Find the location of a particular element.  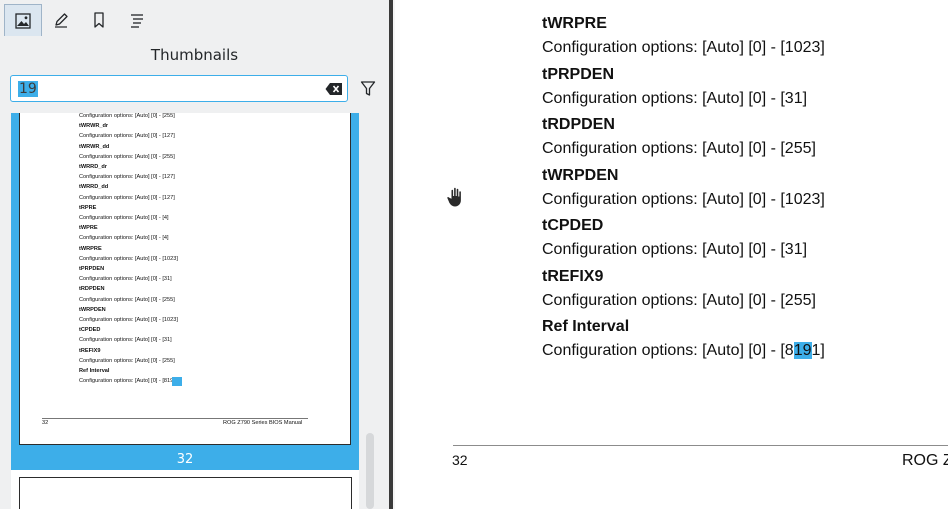

page-footer-number: 32 is located at coordinates (460, 460).